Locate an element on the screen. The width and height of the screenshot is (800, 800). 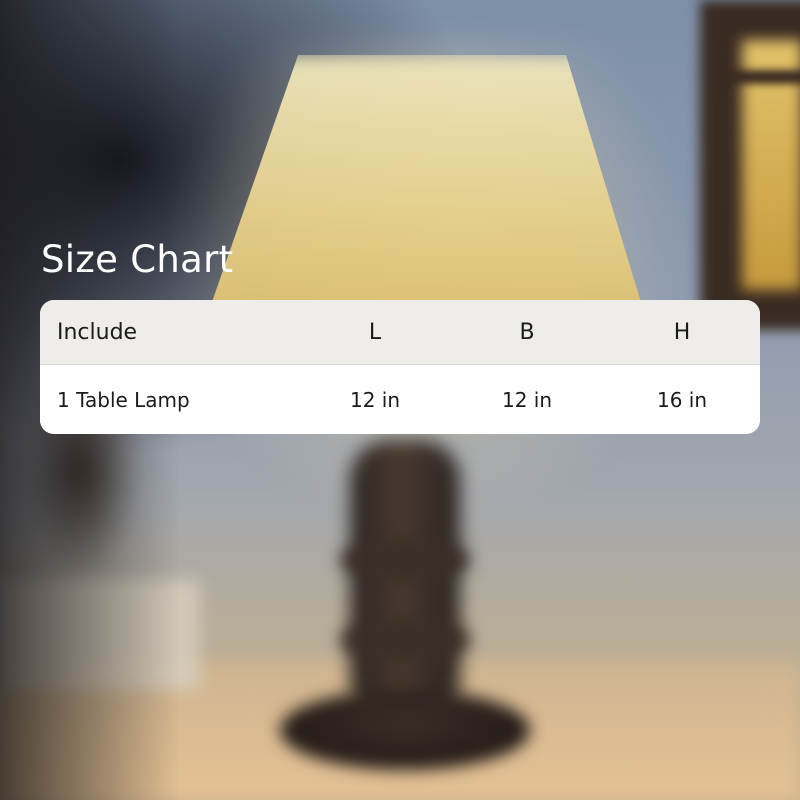
cell-height: 16 in is located at coordinates (682, 399).